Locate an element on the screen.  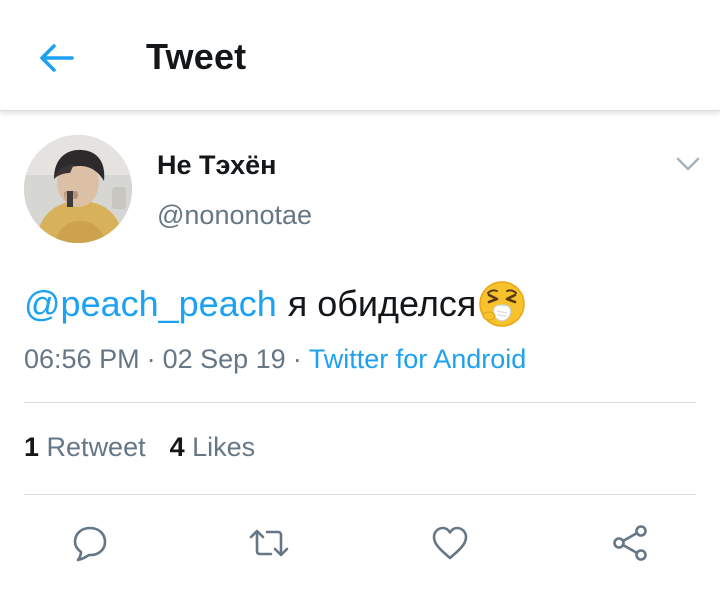
share-icon is located at coordinates (630, 543).